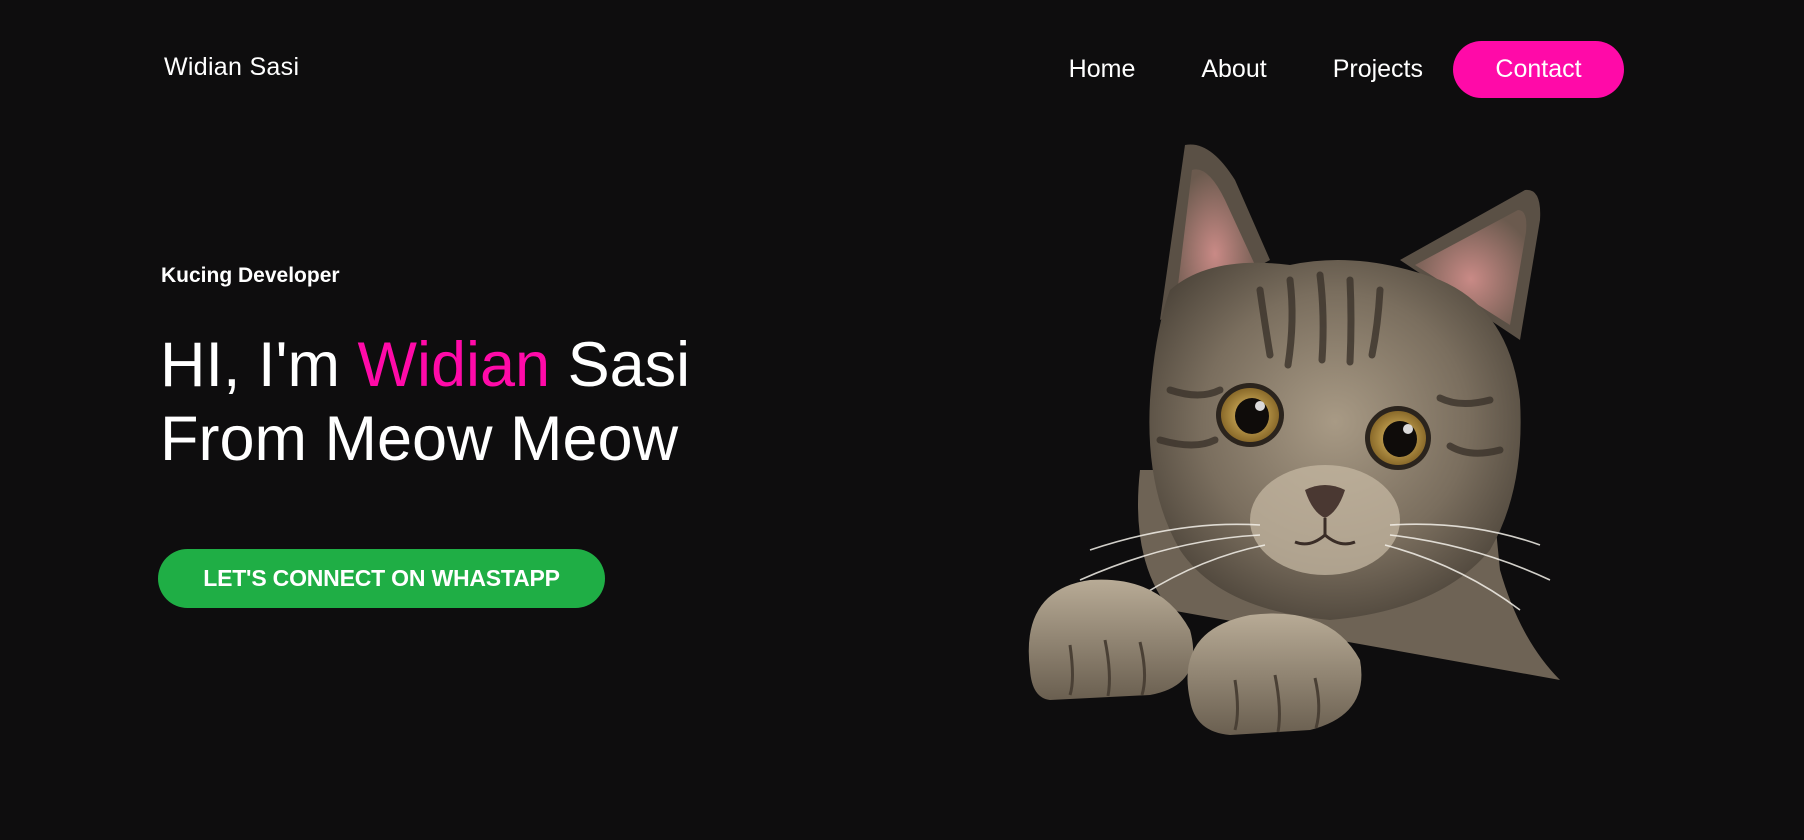  I want to click on whatsapp-cta-button: LET'S CONNECT ON WHASTAPP, so click(381, 578).